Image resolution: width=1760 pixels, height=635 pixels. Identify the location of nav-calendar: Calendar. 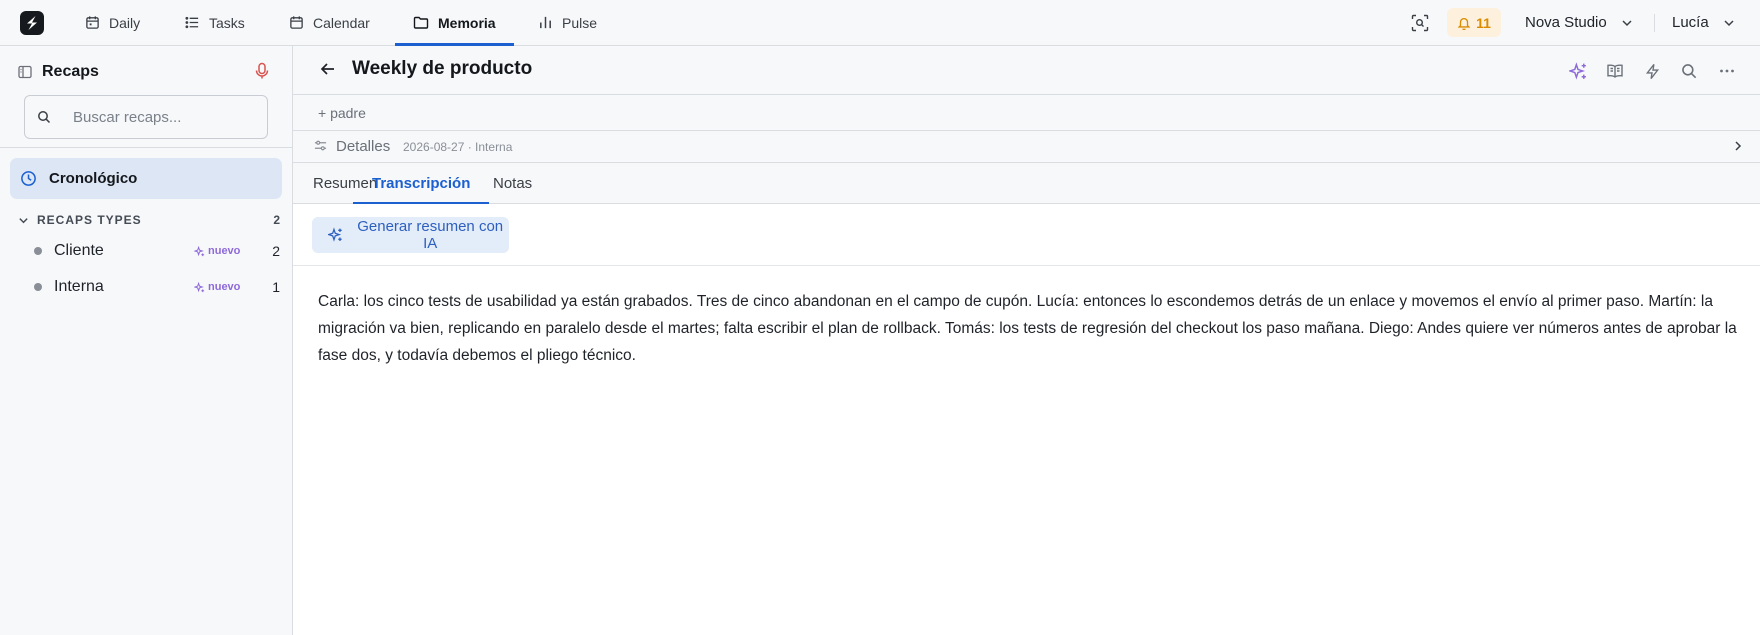
(329, 22).